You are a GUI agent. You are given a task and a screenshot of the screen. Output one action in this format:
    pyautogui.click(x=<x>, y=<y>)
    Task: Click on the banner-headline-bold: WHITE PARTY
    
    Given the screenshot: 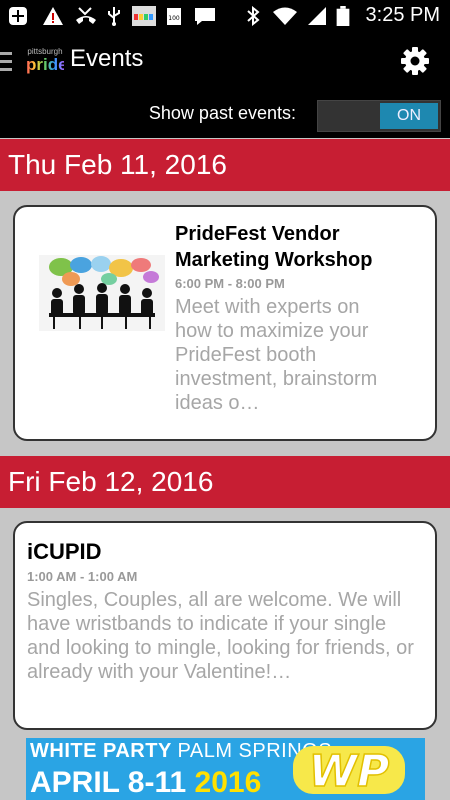 What is the action you would take?
    pyautogui.click(x=101, y=751)
    